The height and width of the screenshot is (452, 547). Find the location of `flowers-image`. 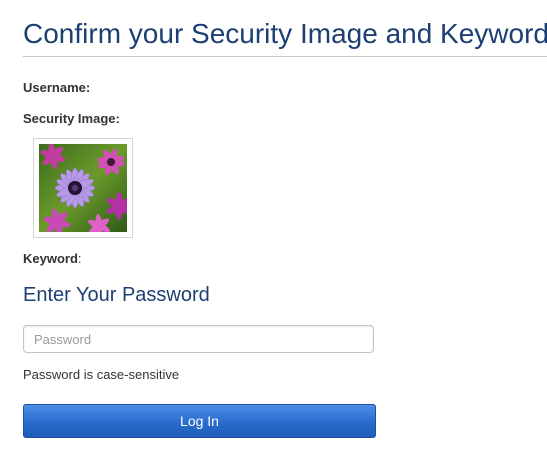

flowers-image is located at coordinates (83, 188).